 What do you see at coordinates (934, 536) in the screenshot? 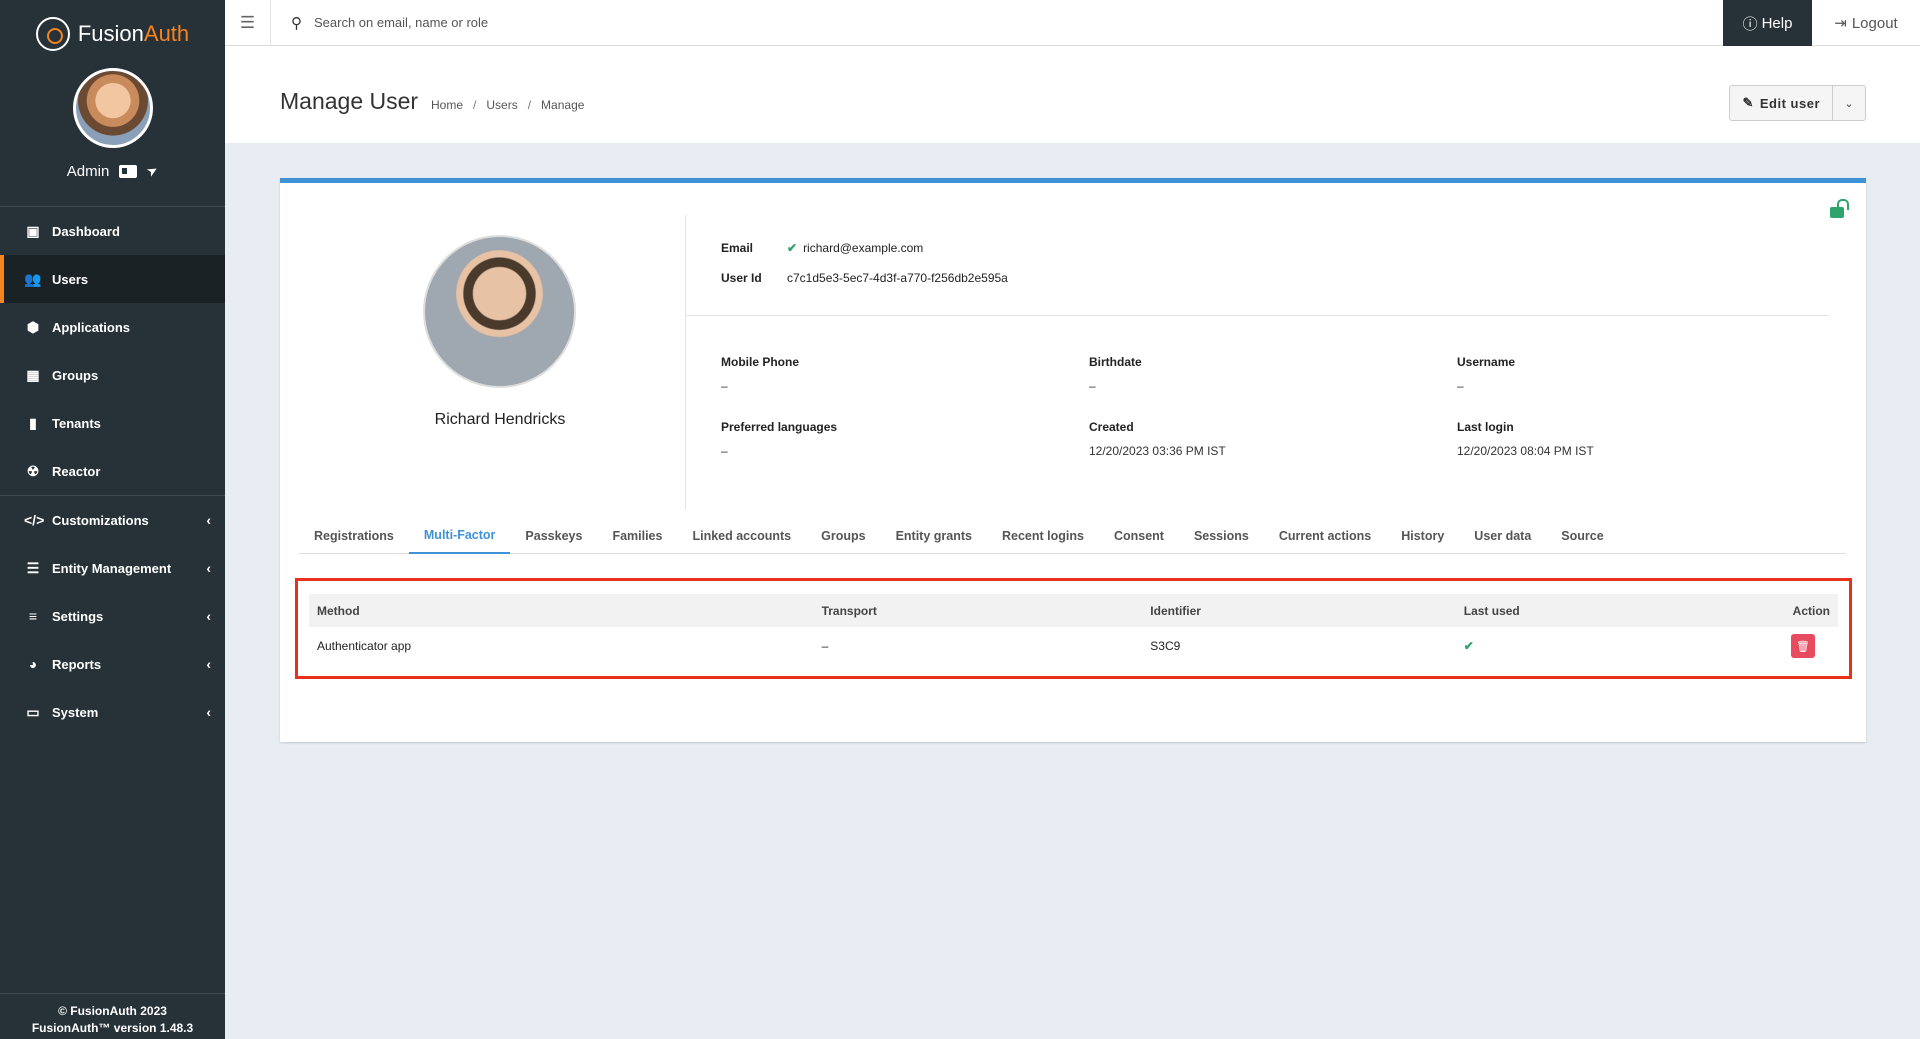
I see `tab-entity-grants: Entity grants` at bounding box center [934, 536].